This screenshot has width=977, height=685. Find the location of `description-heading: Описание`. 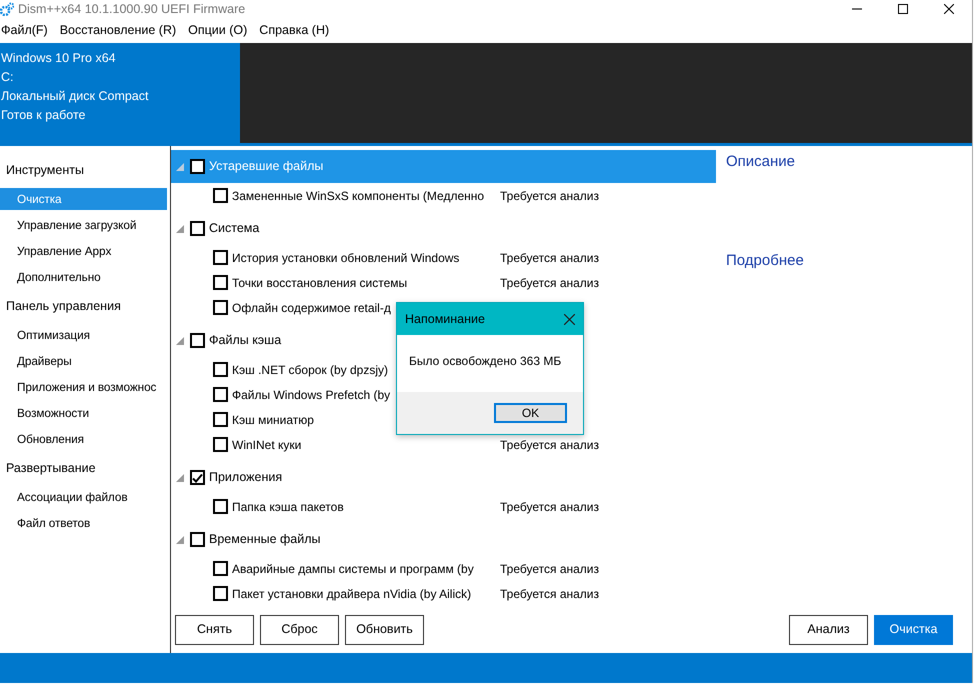

description-heading: Описание is located at coordinates (761, 162).